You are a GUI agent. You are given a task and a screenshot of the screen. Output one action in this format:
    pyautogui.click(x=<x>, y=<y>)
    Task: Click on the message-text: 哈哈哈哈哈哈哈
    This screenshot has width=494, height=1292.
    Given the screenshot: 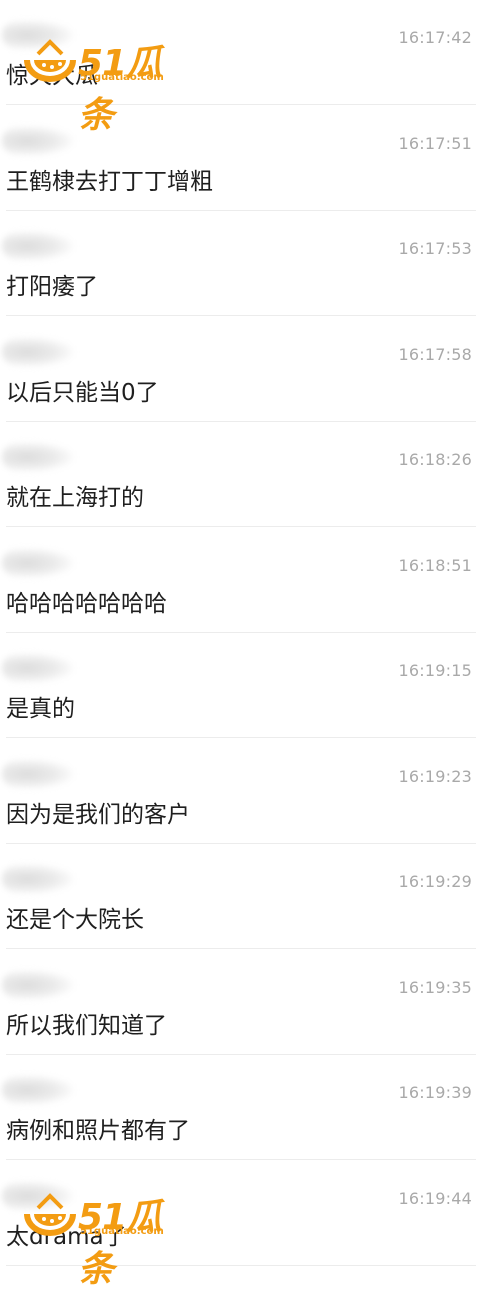 What is the action you would take?
    pyautogui.click(x=86, y=603)
    